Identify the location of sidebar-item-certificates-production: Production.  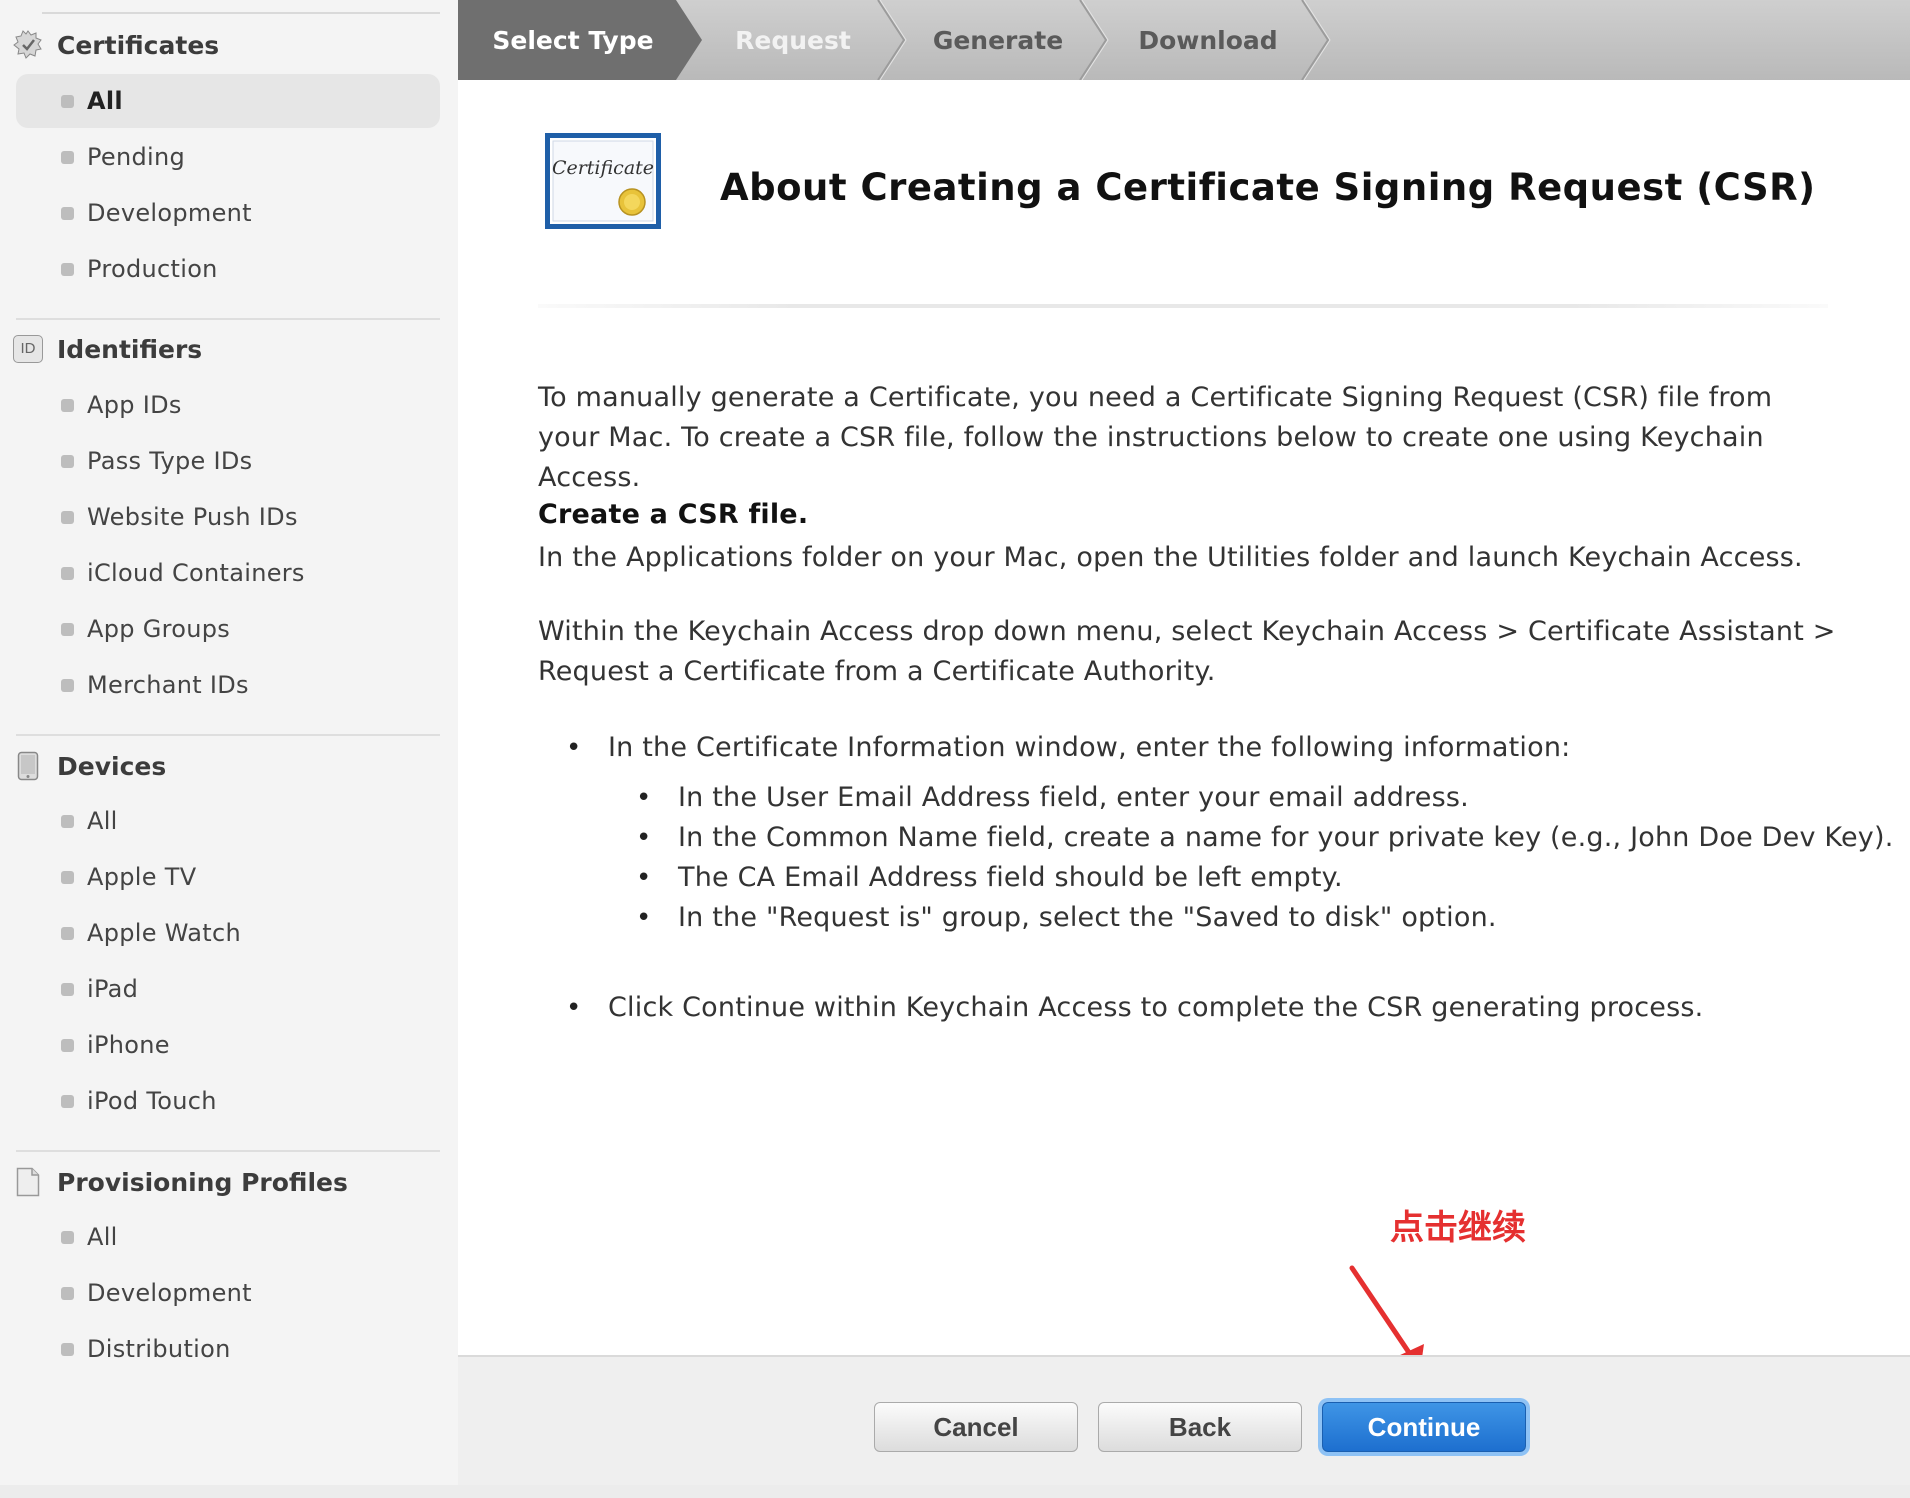
(228, 269).